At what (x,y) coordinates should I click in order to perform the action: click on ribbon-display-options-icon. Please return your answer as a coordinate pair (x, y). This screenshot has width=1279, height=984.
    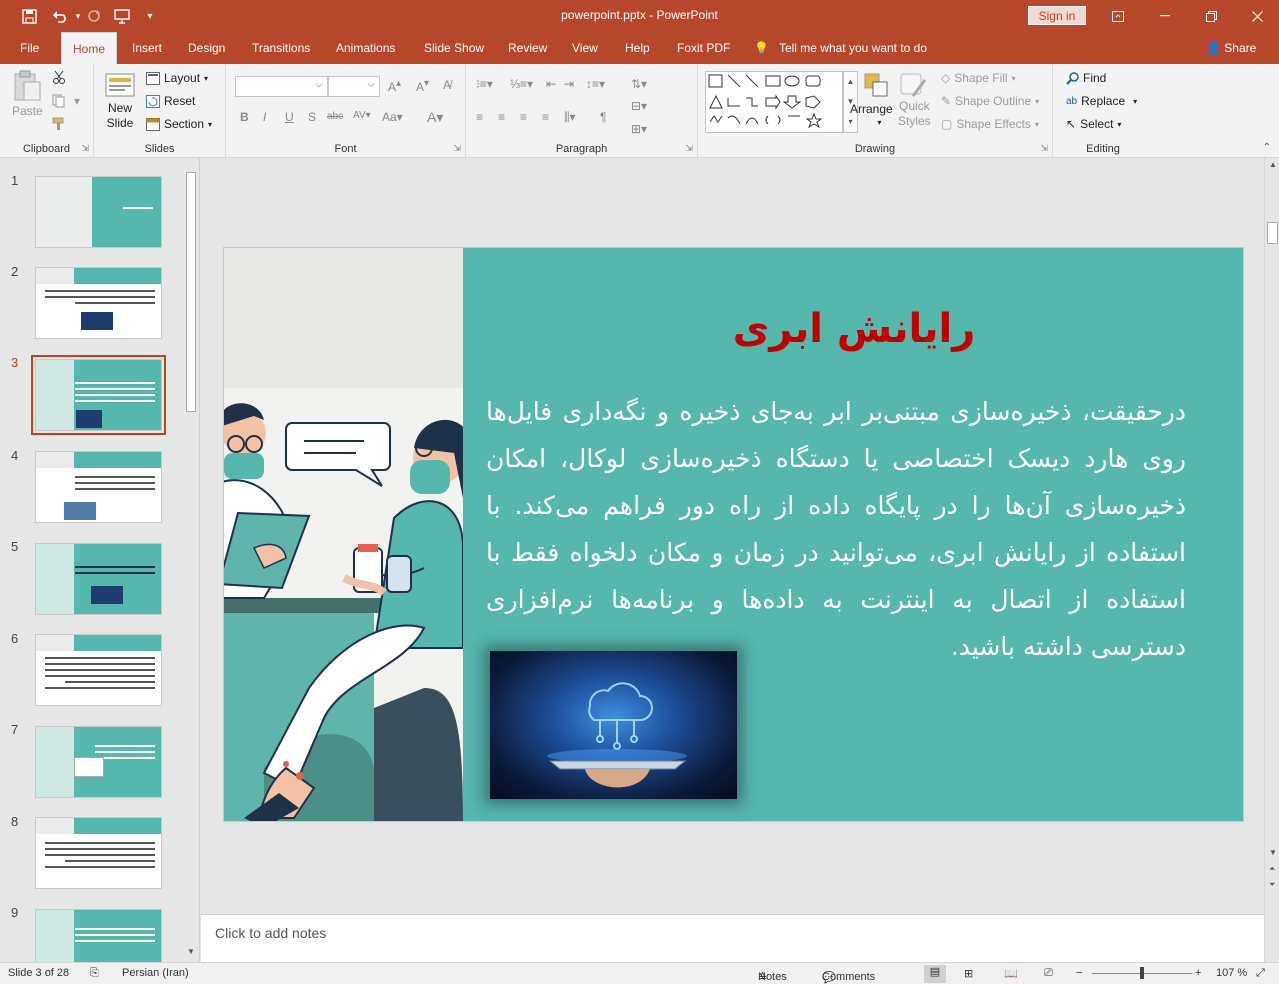
    Looking at the image, I should click on (1118, 16).